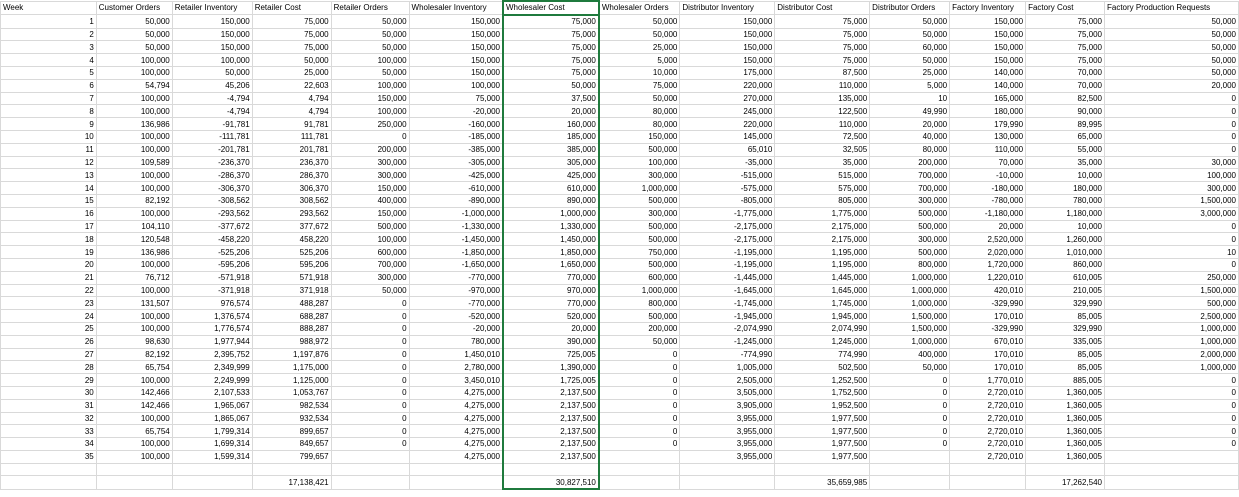 Image resolution: width=1239 pixels, height=497 pixels. Describe the element at coordinates (822, 328) in the screenshot. I see `cell: 2,074,990` at that location.